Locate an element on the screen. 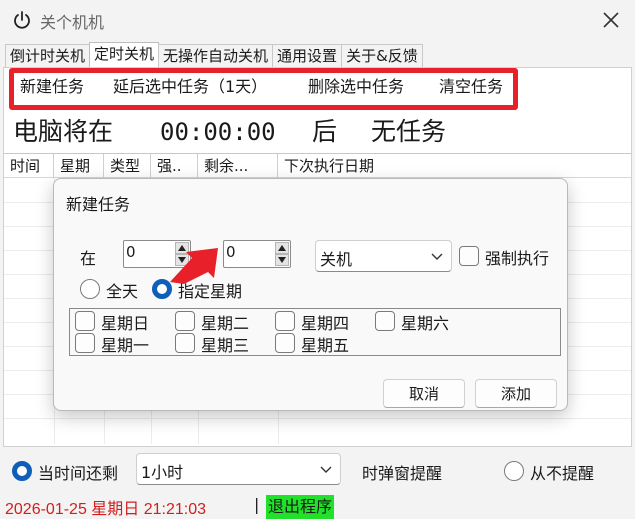 The width and height of the screenshot is (635, 519). add-button: 添加 is located at coordinates (516, 393).